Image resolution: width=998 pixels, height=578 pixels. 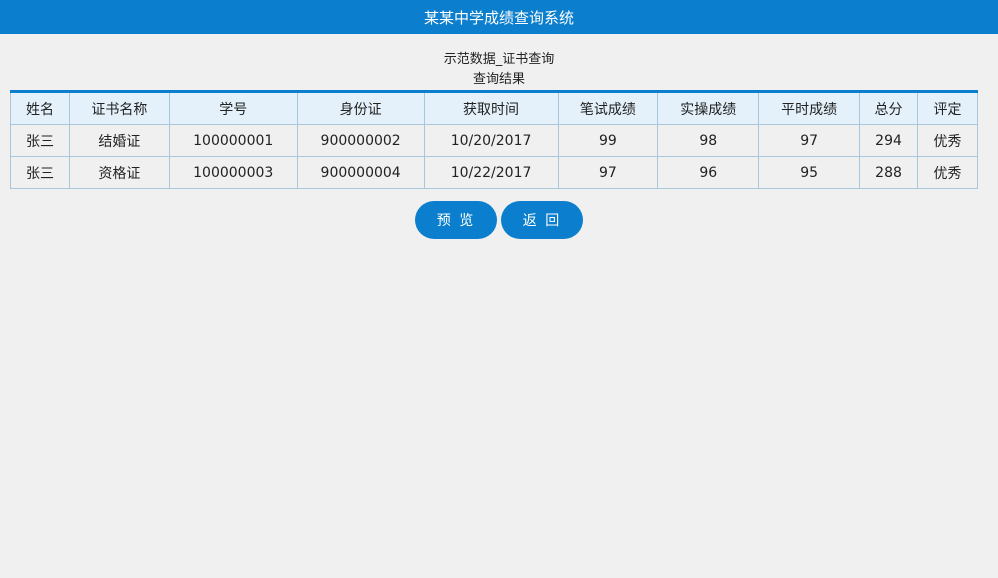 I want to click on column-header-usual-score: 平时成绩, so click(x=809, y=107).